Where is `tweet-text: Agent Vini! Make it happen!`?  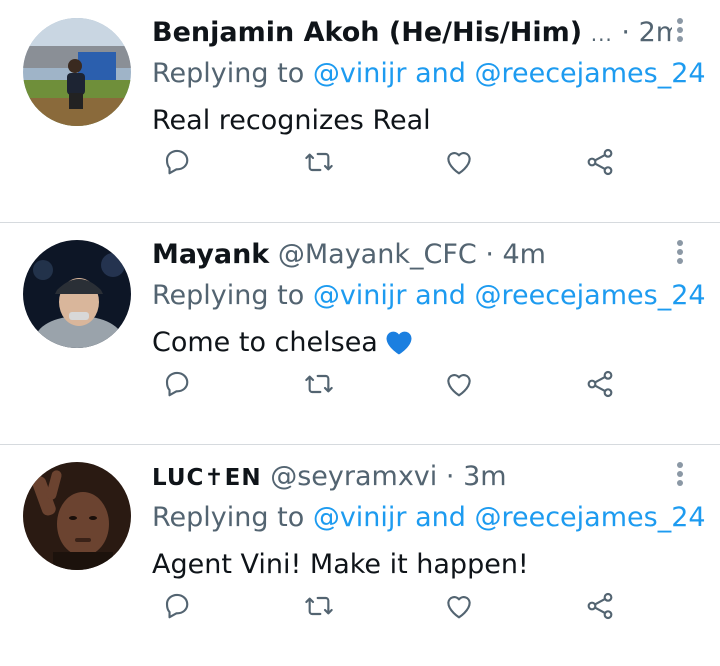 tweet-text: Agent Vini! Make it happen! is located at coordinates (340, 565).